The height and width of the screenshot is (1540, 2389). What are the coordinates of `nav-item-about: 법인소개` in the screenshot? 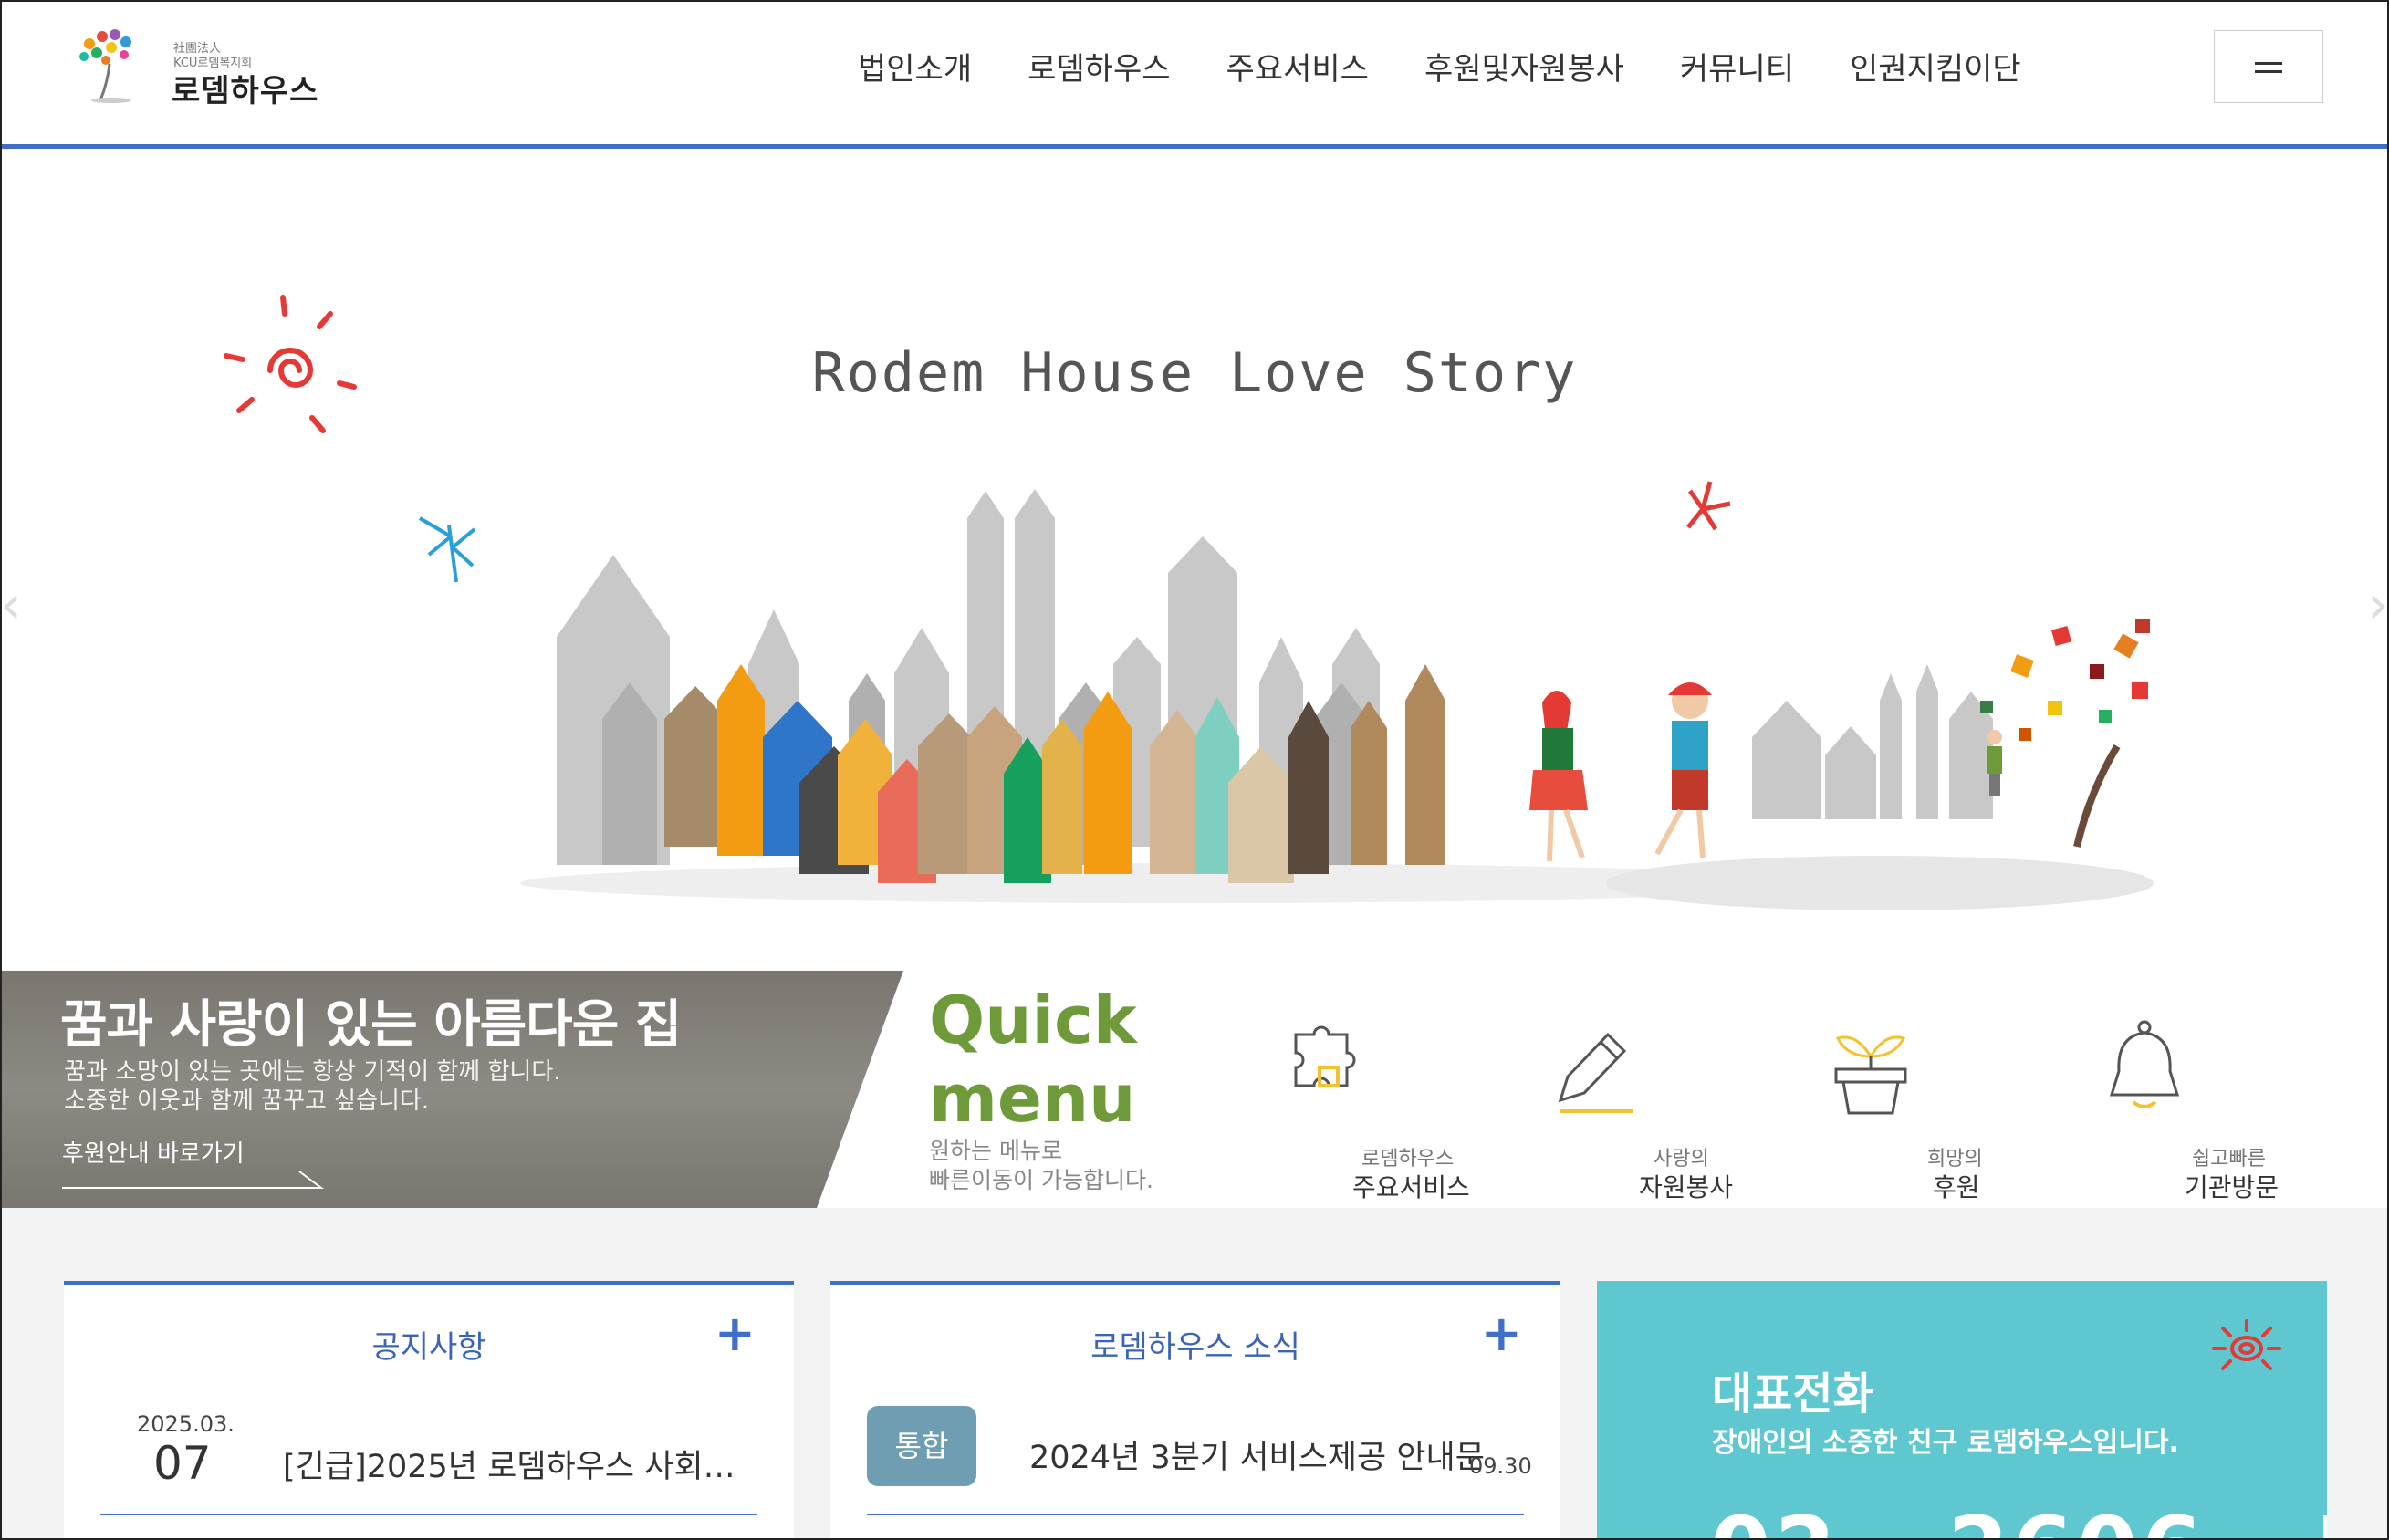 It's located at (915, 66).